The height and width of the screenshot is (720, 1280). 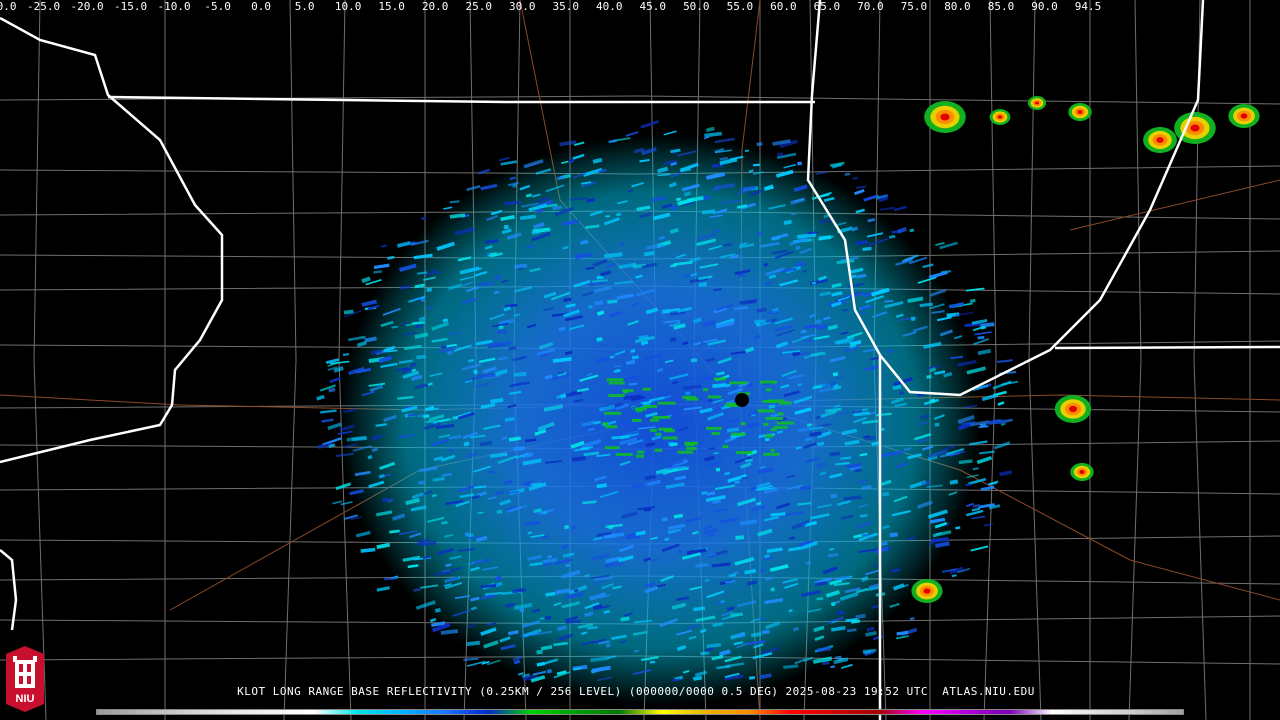 I want to click on legend-tick: 30.0, so click(x=522, y=6).